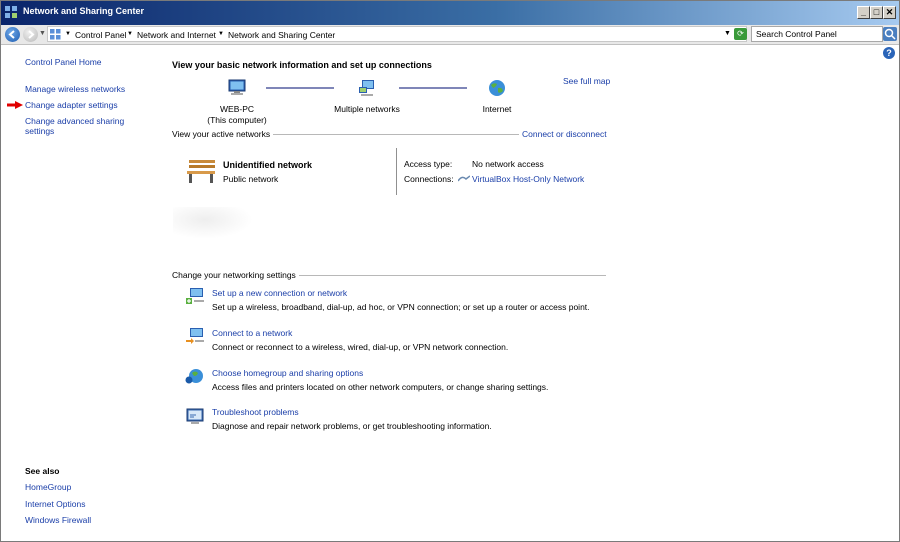  Describe the element at coordinates (727, 33) in the screenshot. I see `address-dropdown: ▼` at that location.